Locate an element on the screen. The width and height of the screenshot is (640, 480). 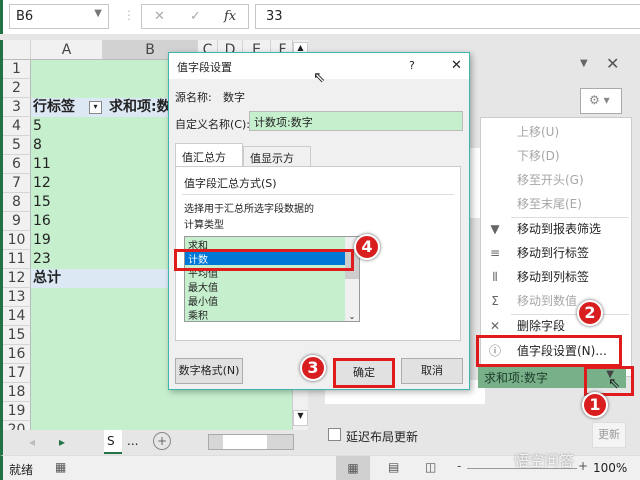
step-badge-1: 1 is located at coordinates (595, 405).